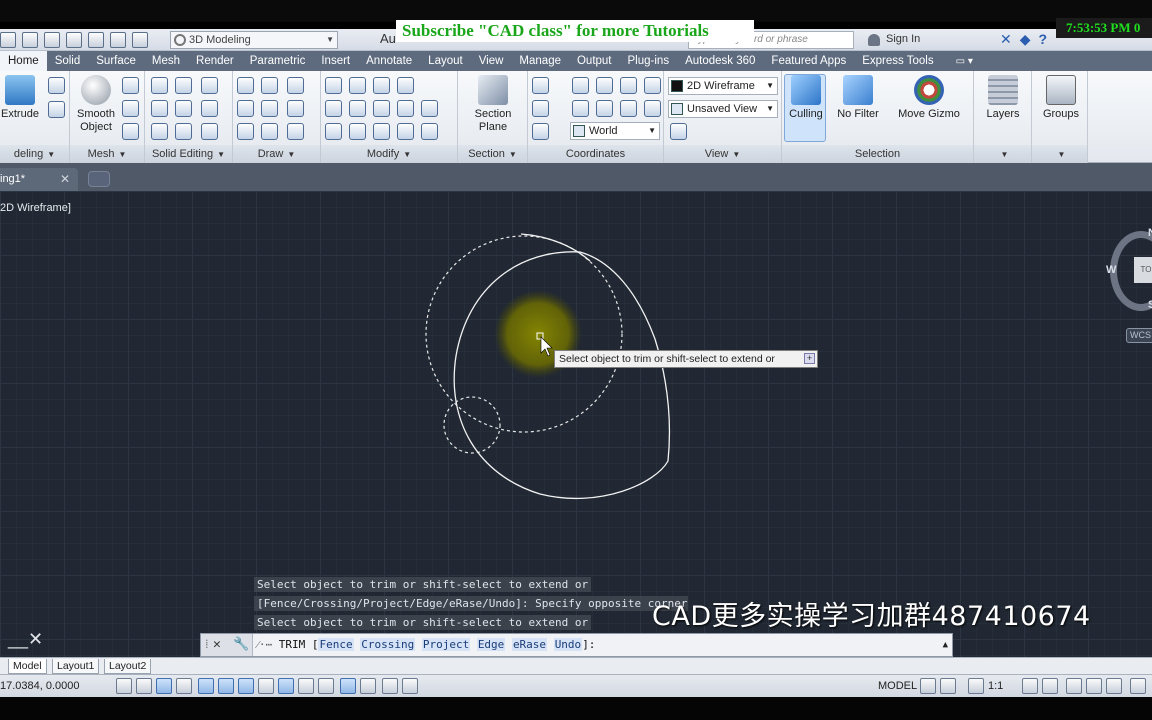  I want to click on panel-title-view: View ▼, so click(722, 154).